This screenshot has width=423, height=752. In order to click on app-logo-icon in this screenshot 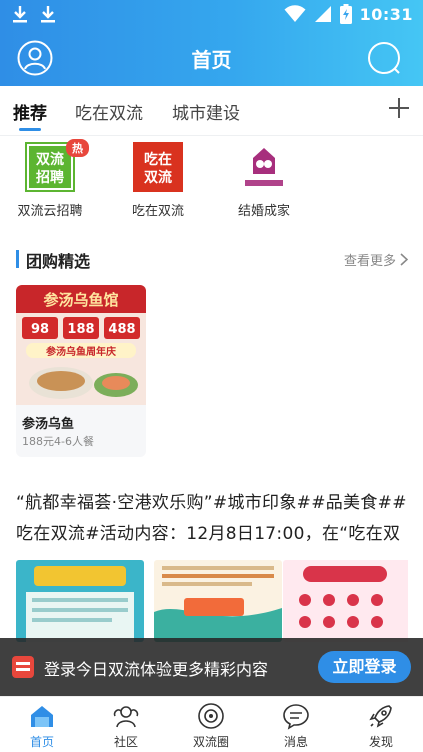, I will do `click(23, 667)`.